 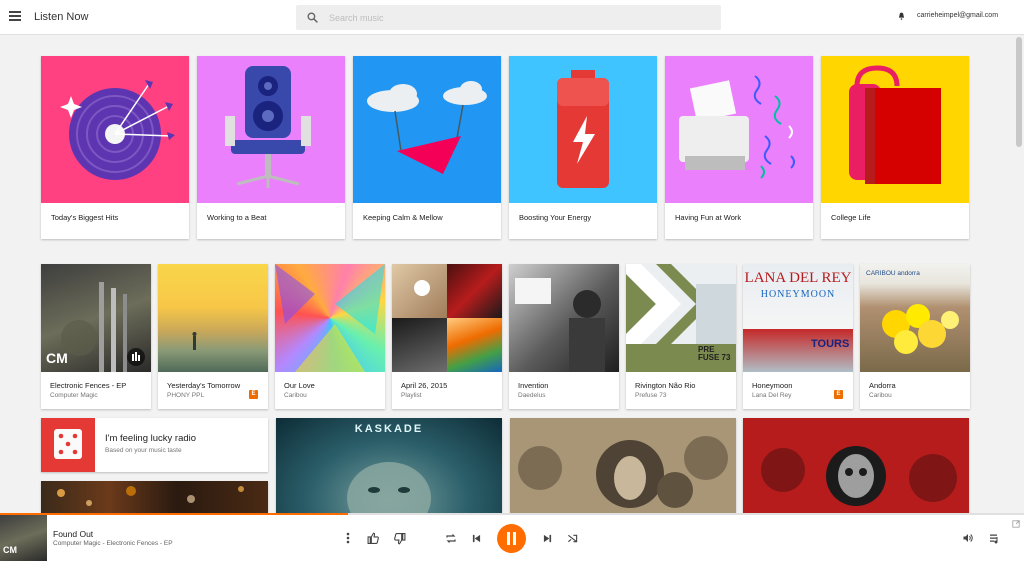 What do you see at coordinates (299, 385) in the screenshot?
I see `album-title: Our Love` at bounding box center [299, 385].